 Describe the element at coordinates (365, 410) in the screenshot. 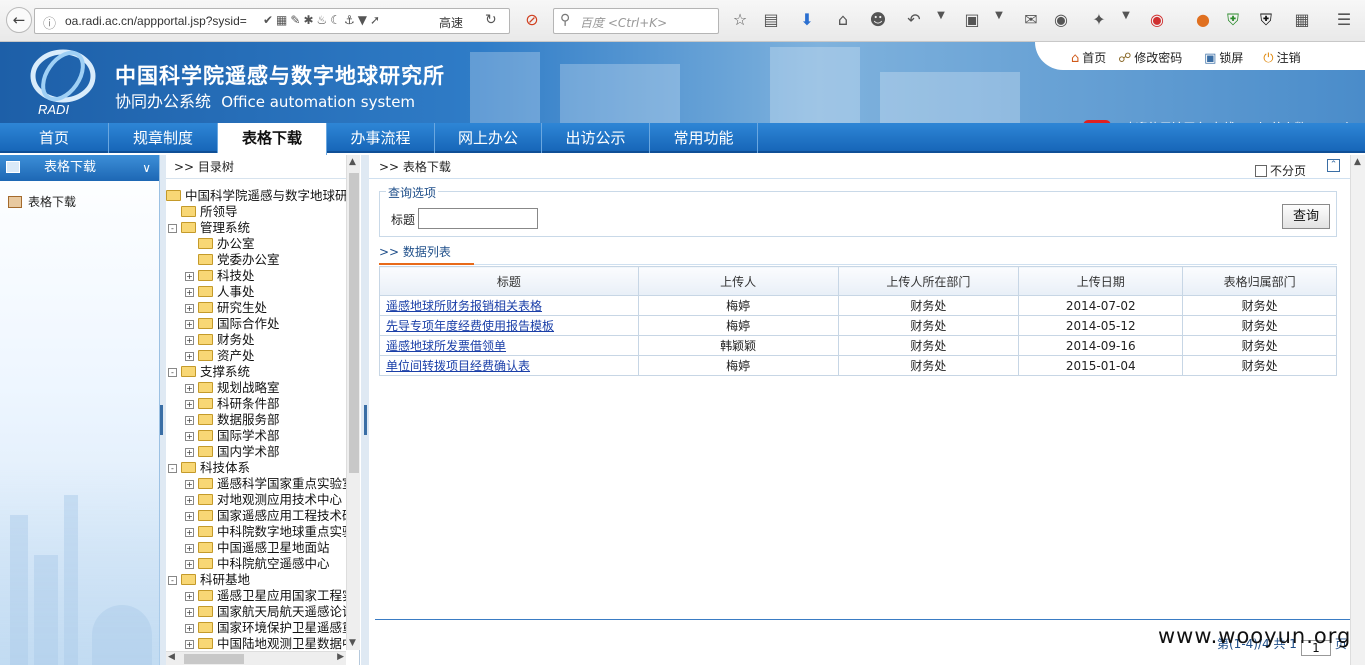

I see `right-splitter` at that location.